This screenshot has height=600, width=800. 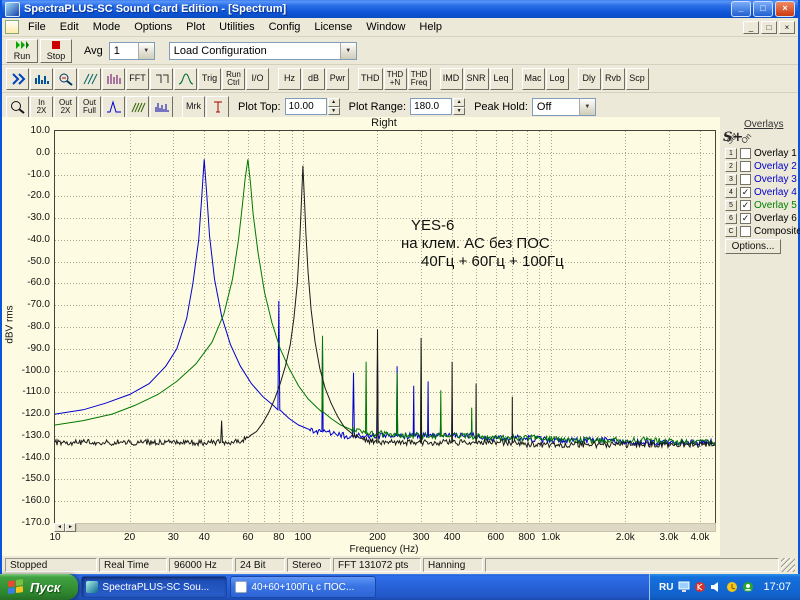 What do you see at coordinates (731, 153) in the screenshot?
I see `overlay-set-button-1: 1` at bounding box center [731, 153].